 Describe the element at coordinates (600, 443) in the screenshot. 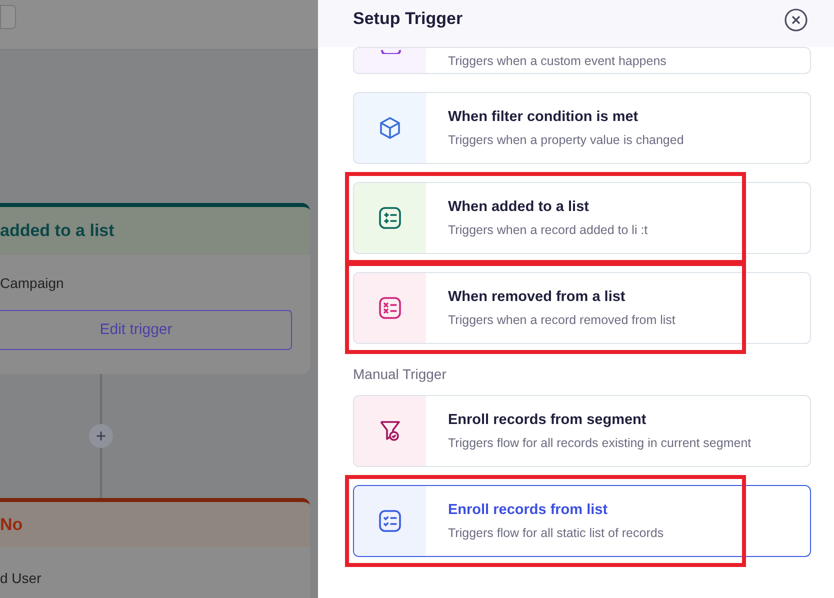

I see `option-description: Triggers flow for all records existing in current segment` at that location.